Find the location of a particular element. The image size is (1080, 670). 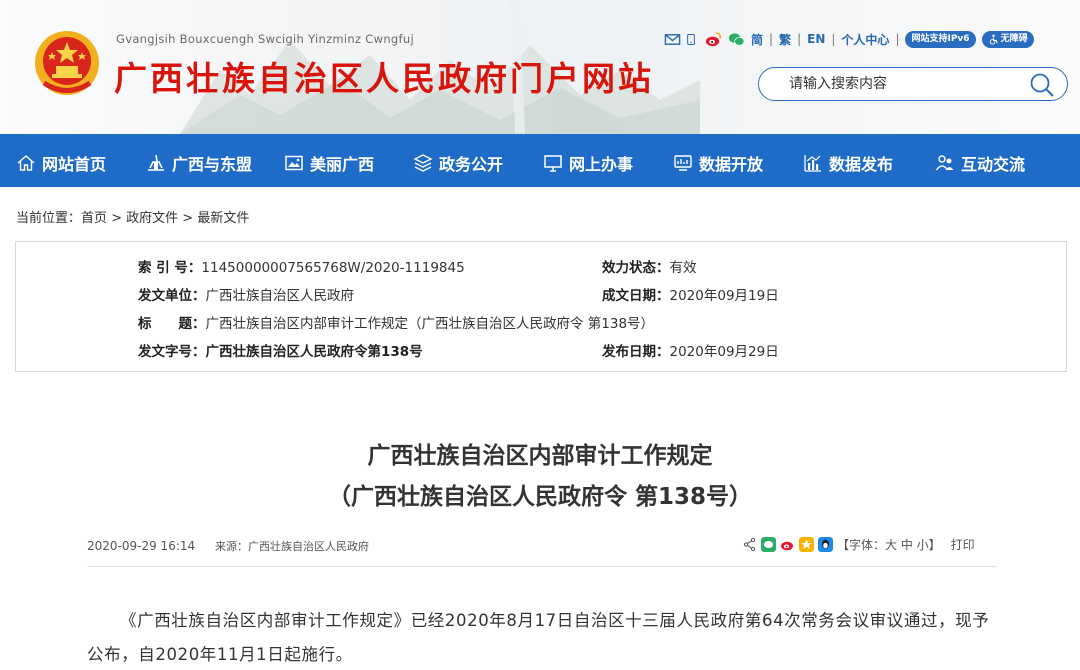

nav-label: 网上办事 is located at coordinates (601, 164).